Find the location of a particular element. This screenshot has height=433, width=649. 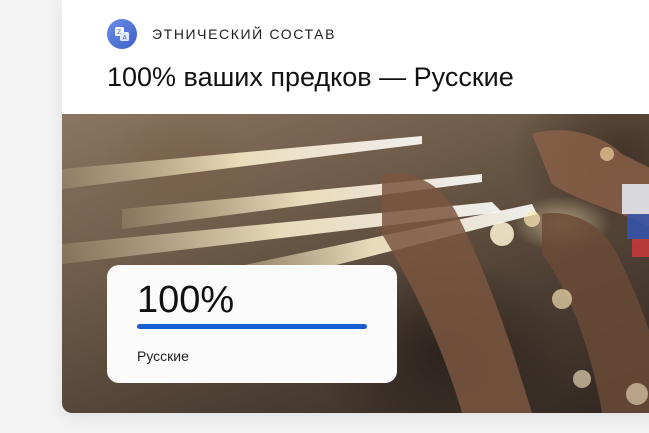

svg-text: Z is located at coordinates (119, 32).